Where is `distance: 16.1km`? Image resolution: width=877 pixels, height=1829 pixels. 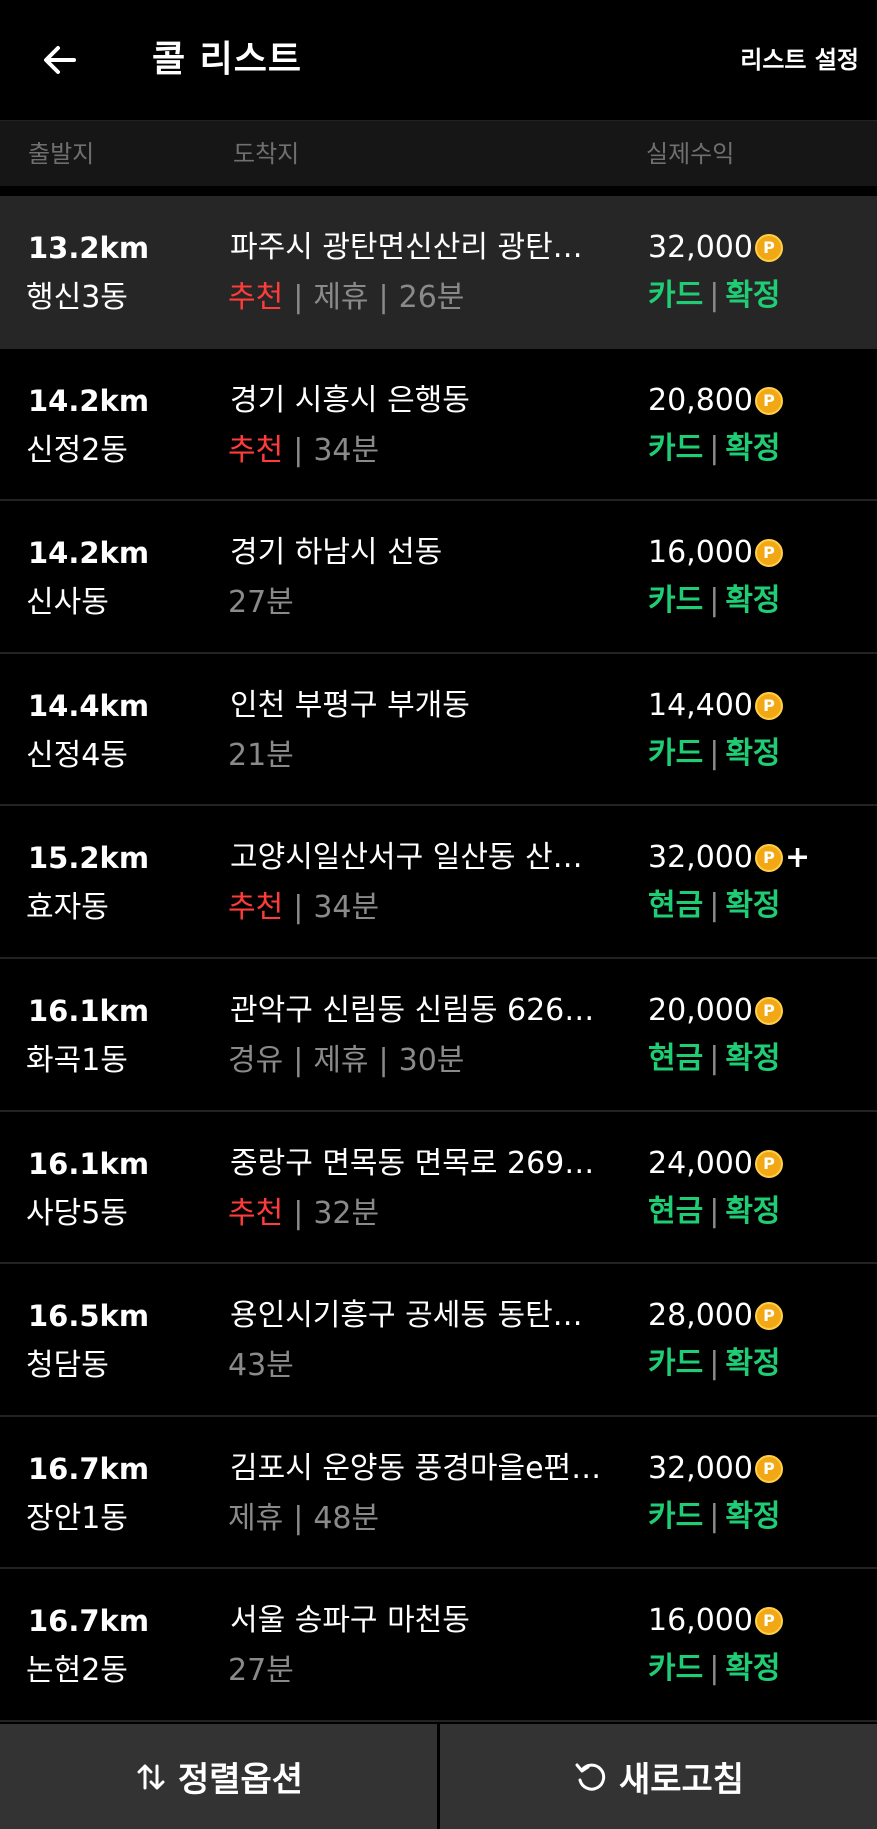 distance: 16.1km is located at coordinates (89, 1010).